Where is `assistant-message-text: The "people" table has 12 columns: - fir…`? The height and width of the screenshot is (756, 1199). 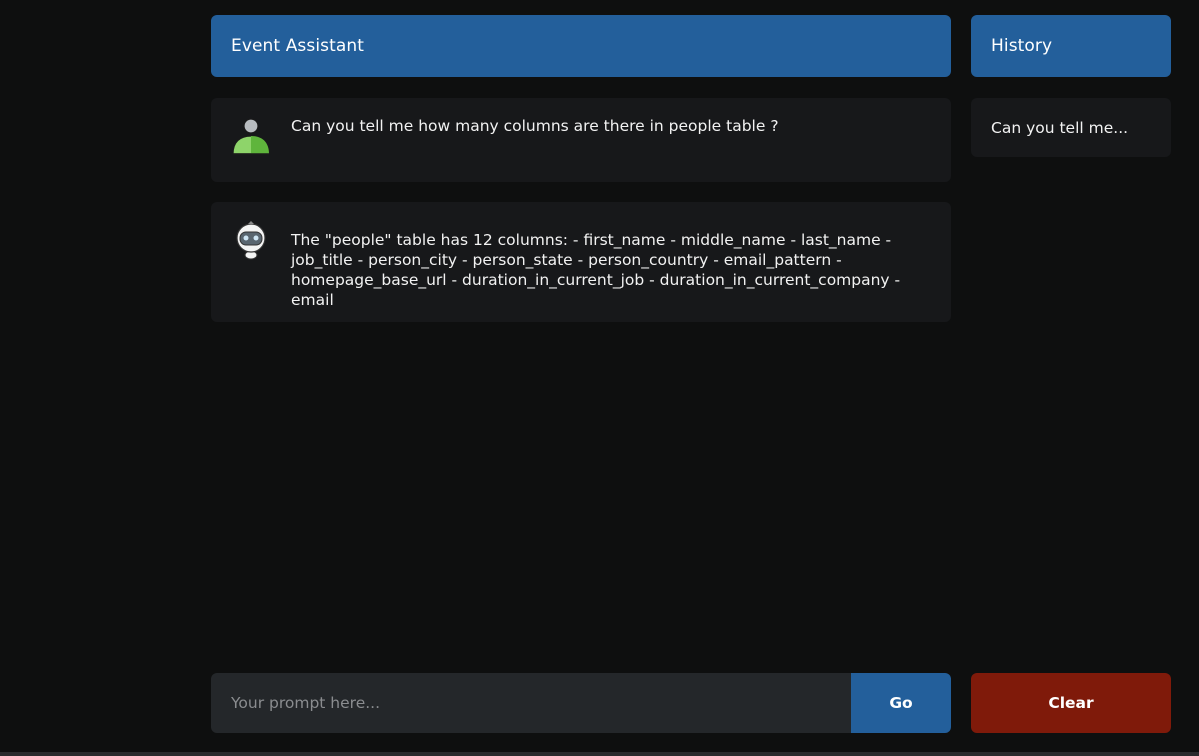
assistant-message-text: The "people" table has 12 columns: - fir… is located at coordinates (596, 270).